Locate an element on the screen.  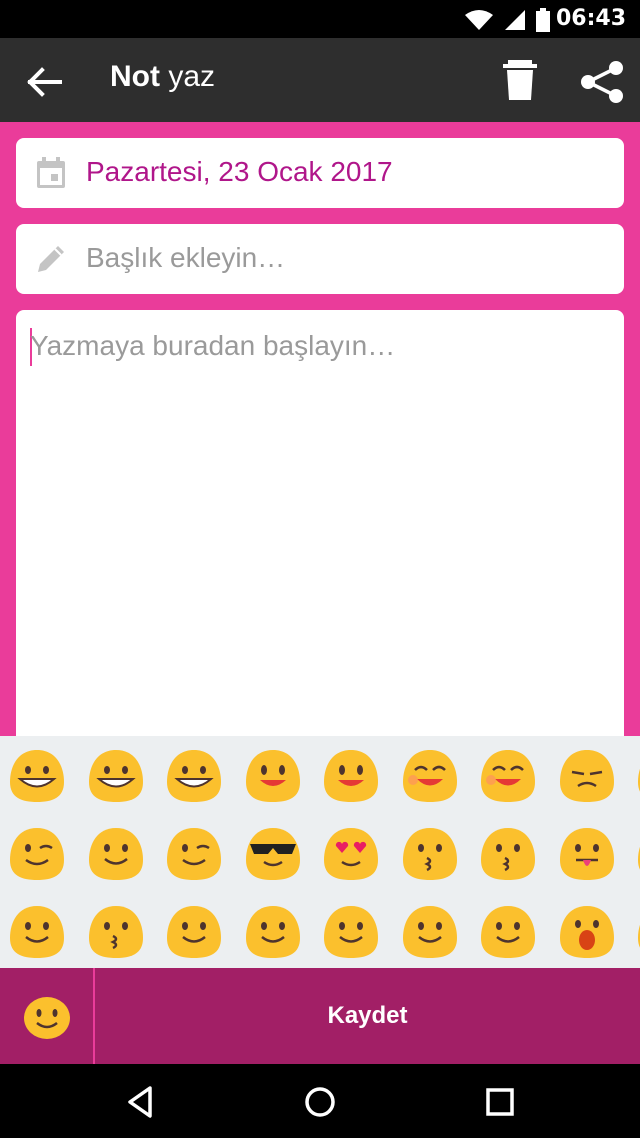
page-title: Not yaz is located at coordinates (162, 77).